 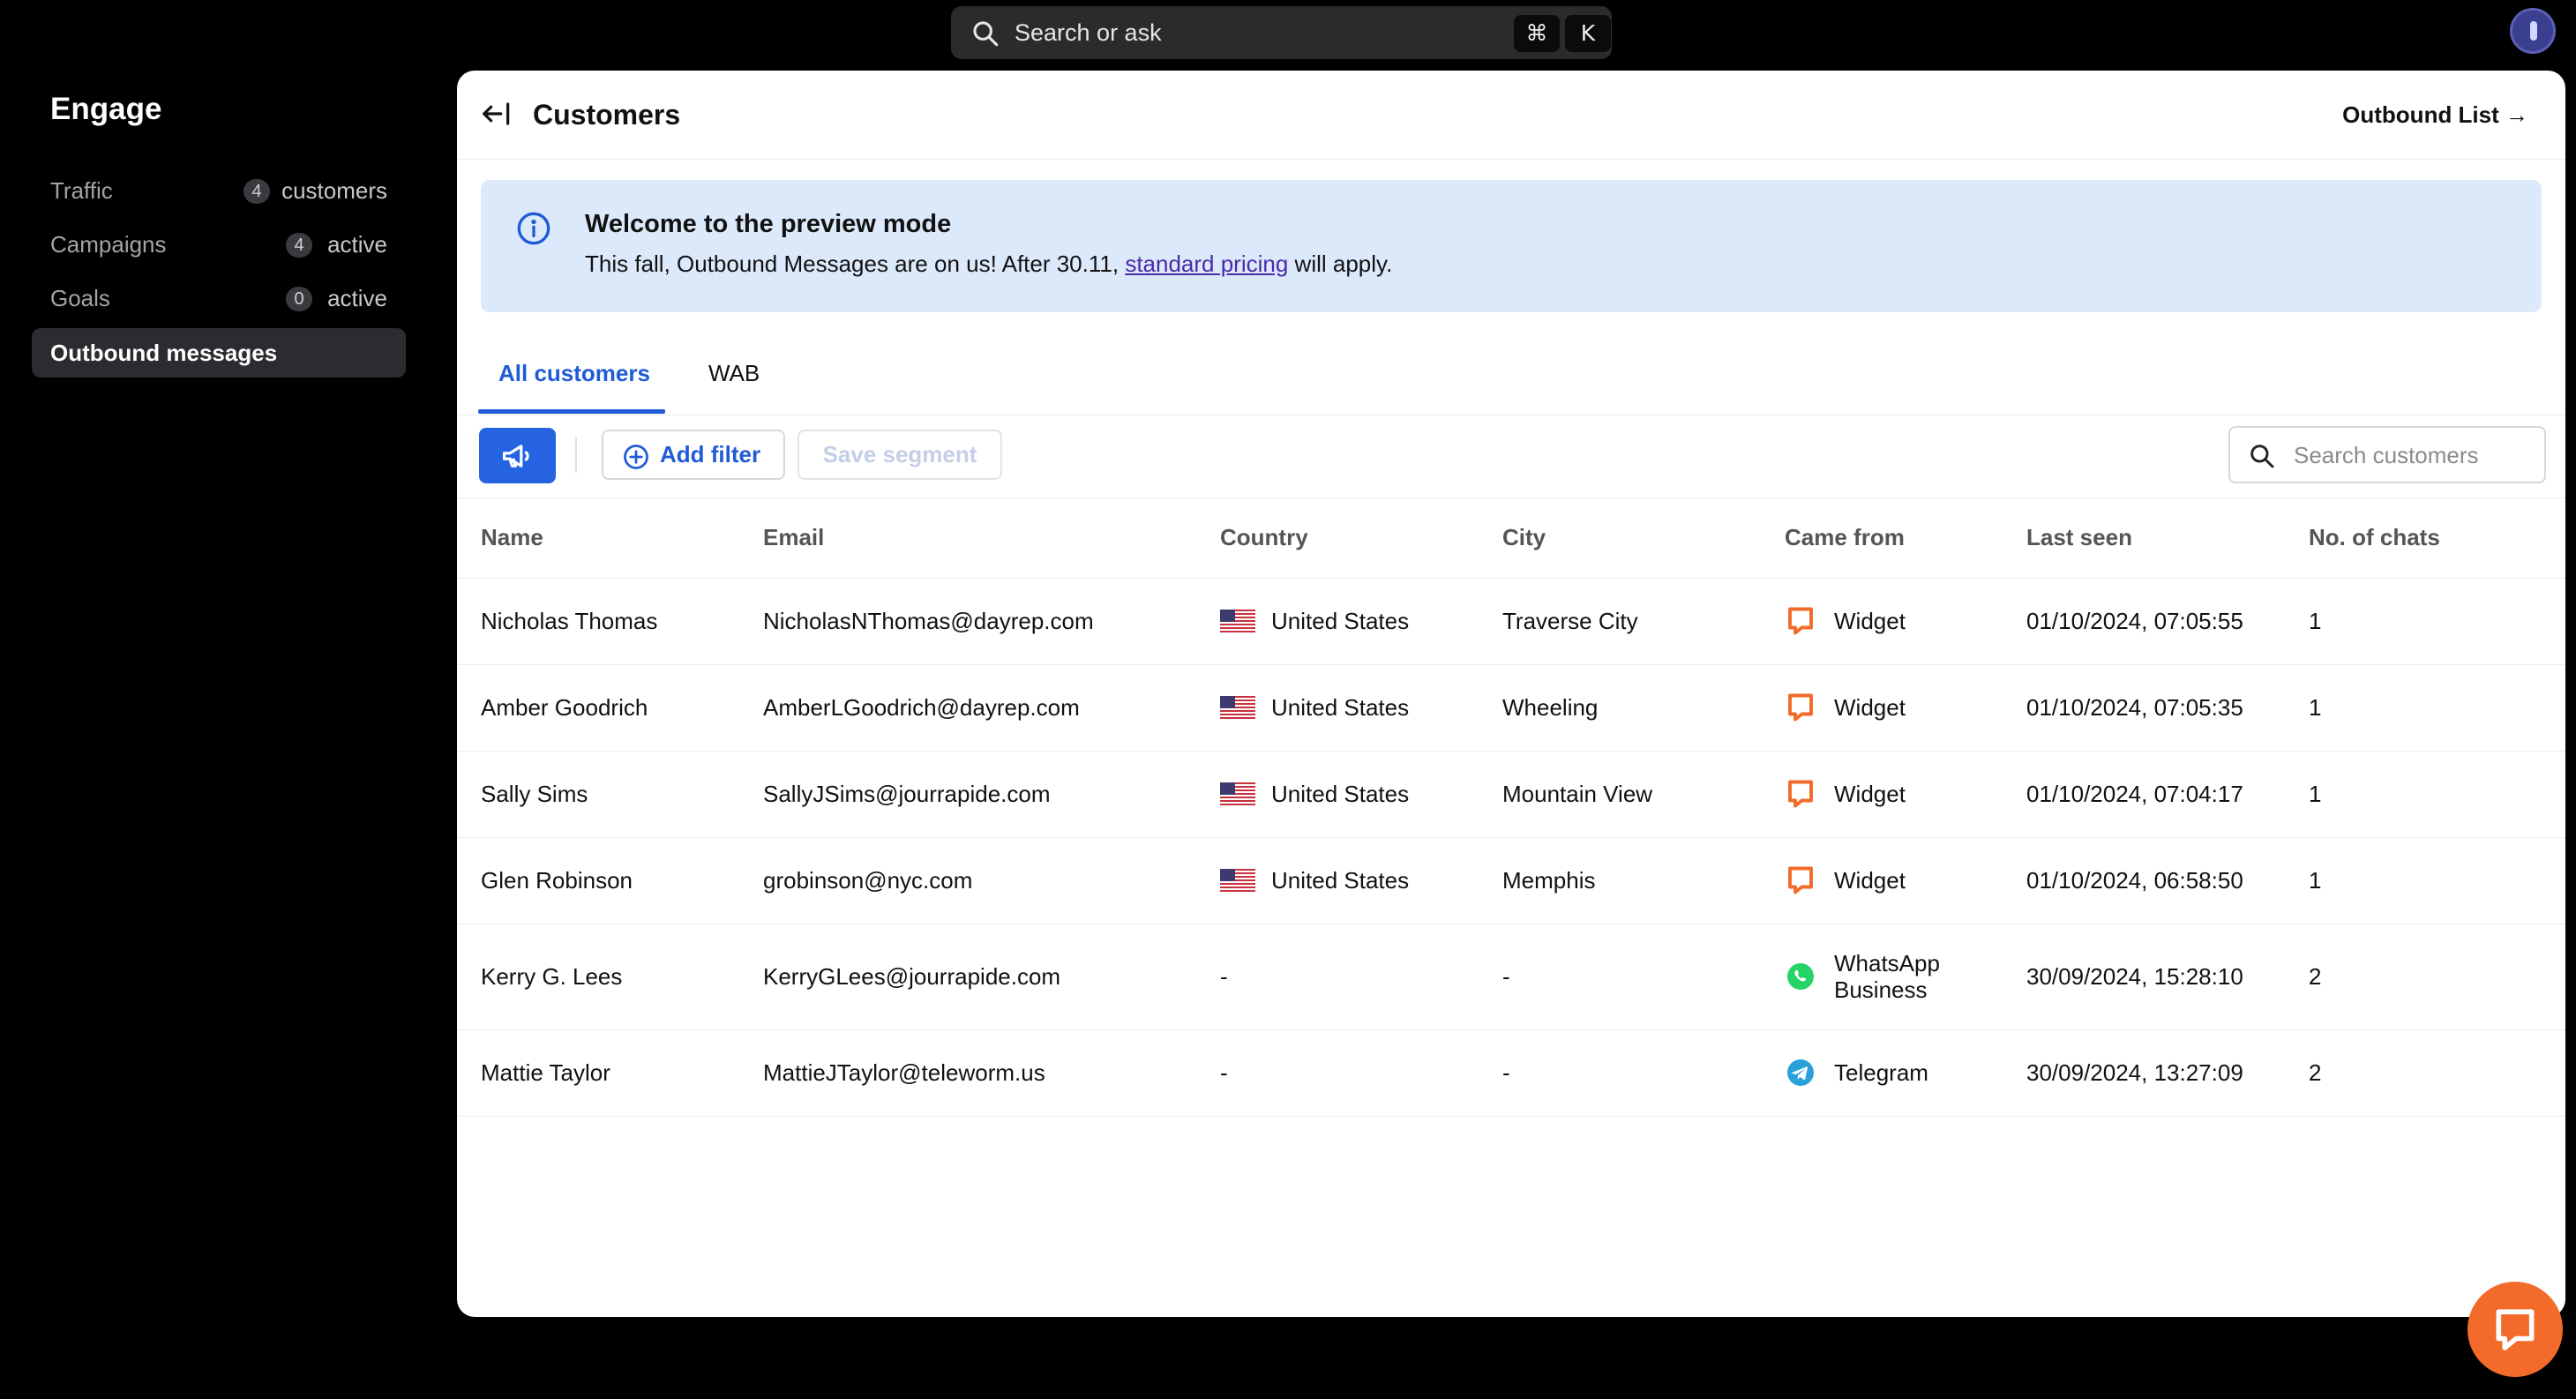 I want to click on shortcut-key-cmd: ⌘, so click(x=1537, y=33).